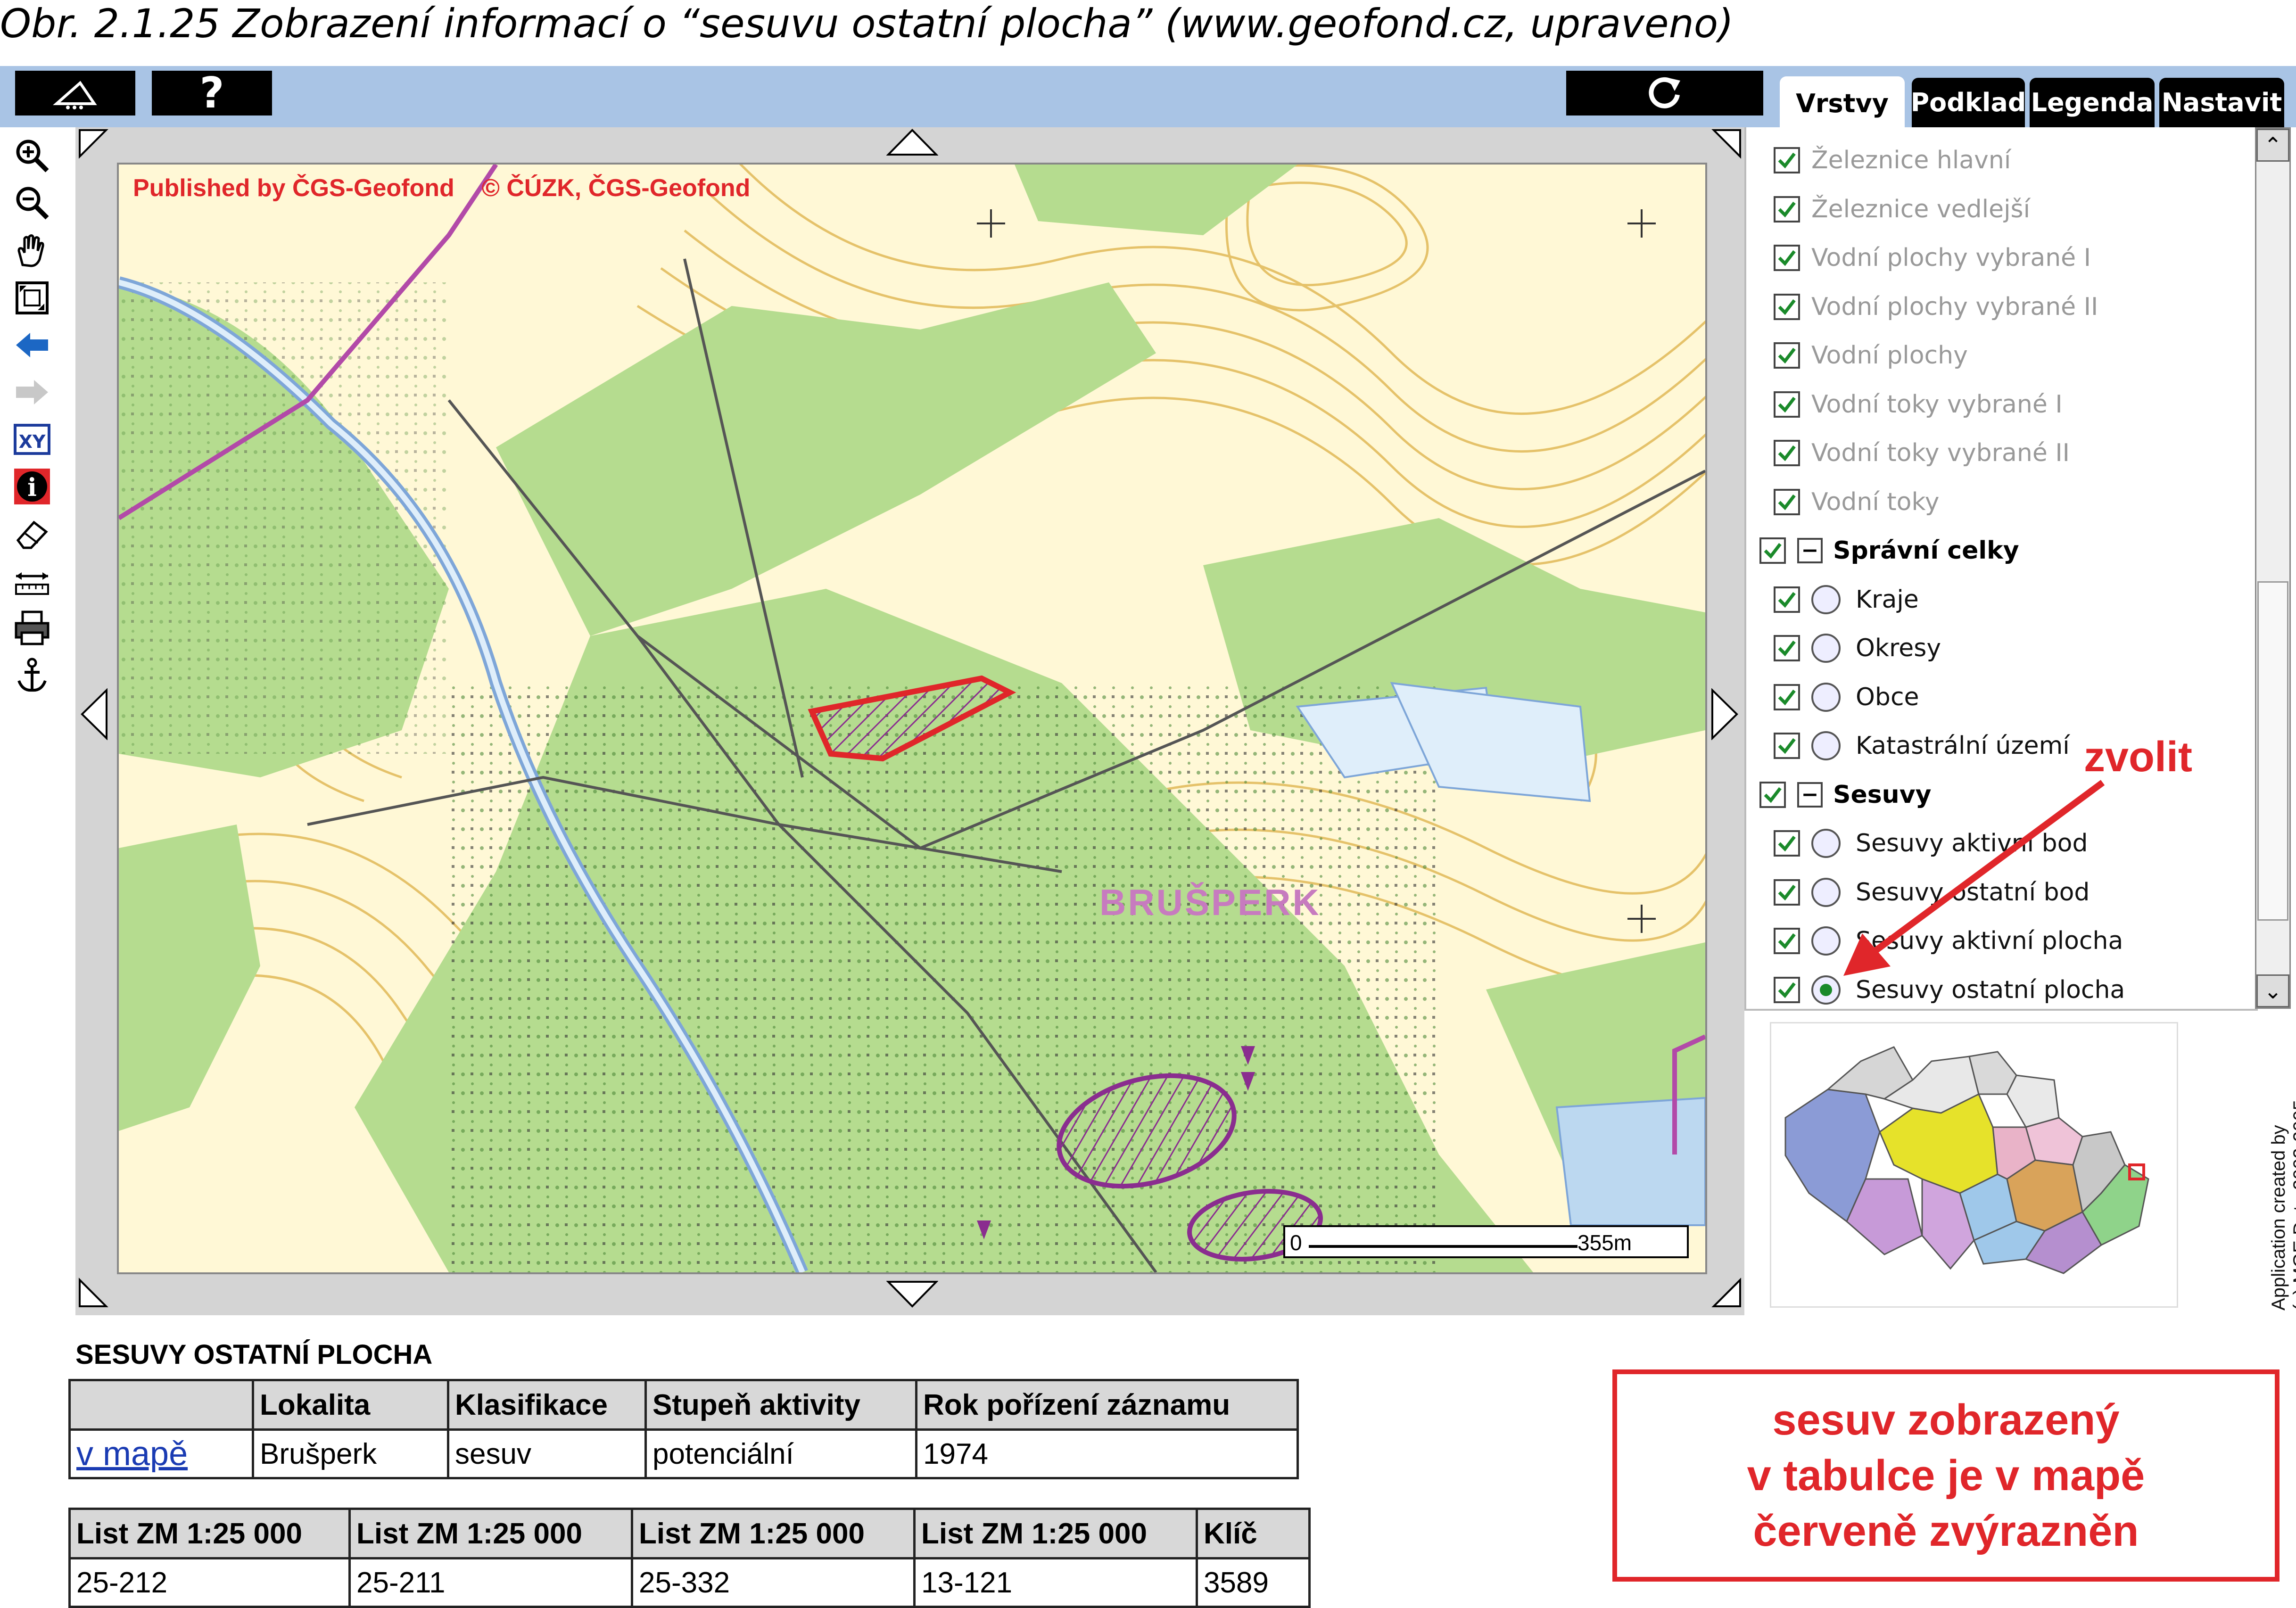 This screenshot has height=1608, width=2296. Describe the element at coordinates (32, 203) in the screenshot. I see `zoom-out-icon` at that location.